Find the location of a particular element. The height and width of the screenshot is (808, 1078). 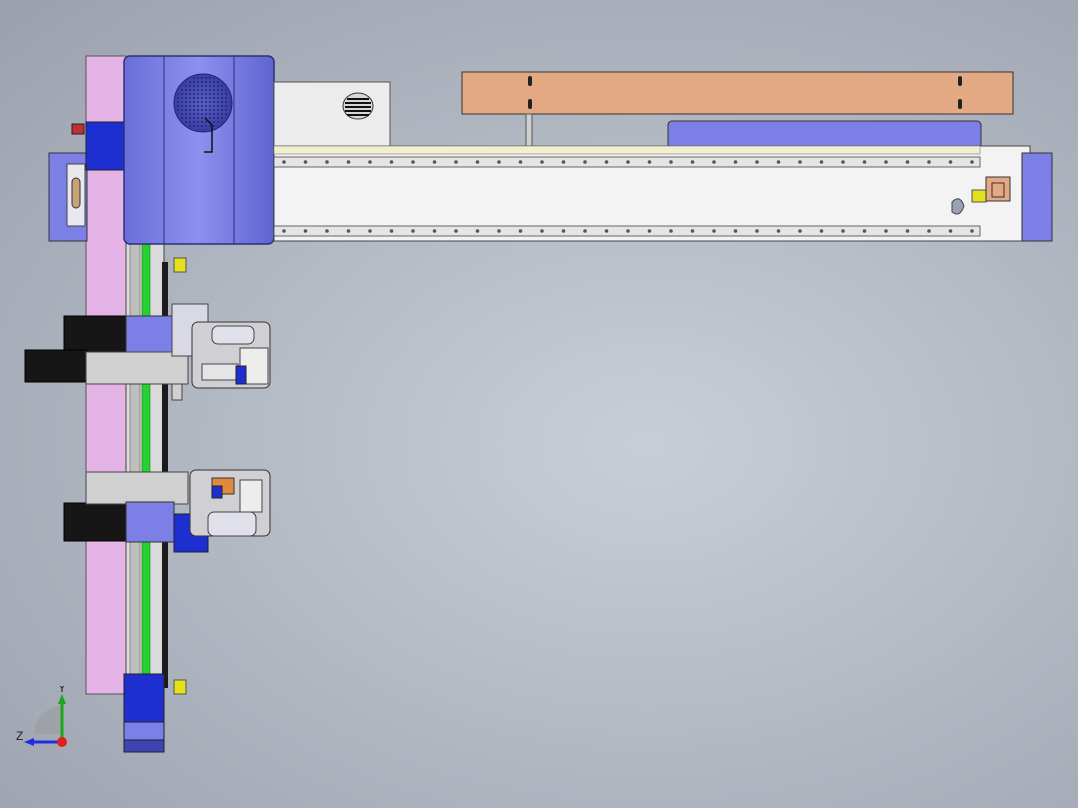

vent-grille-icon is located at coordinates (358, 106).